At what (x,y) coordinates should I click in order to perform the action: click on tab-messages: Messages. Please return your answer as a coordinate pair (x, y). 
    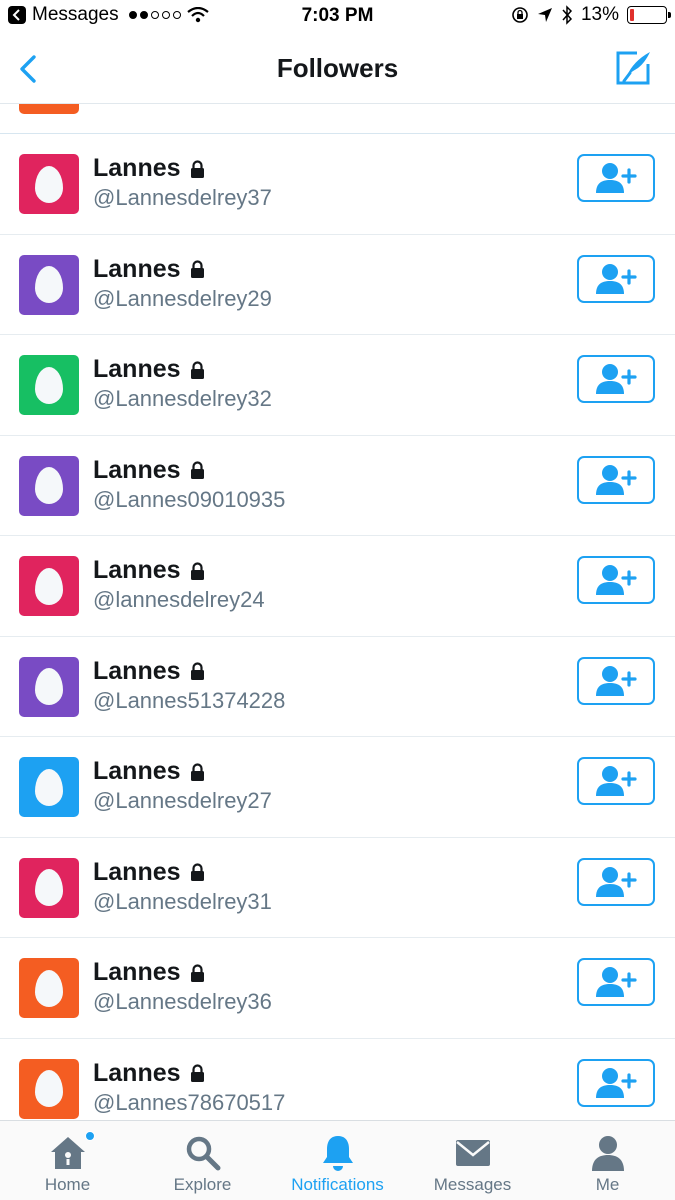
    Looking at the image, I should click on (472, 1160).